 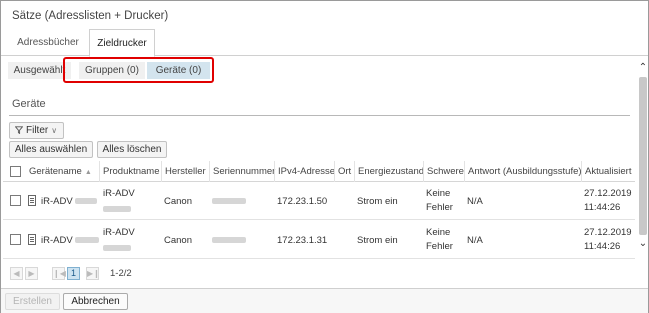 I want to click on tab-address-books: Adressbücher, so click(x=48, y=43).